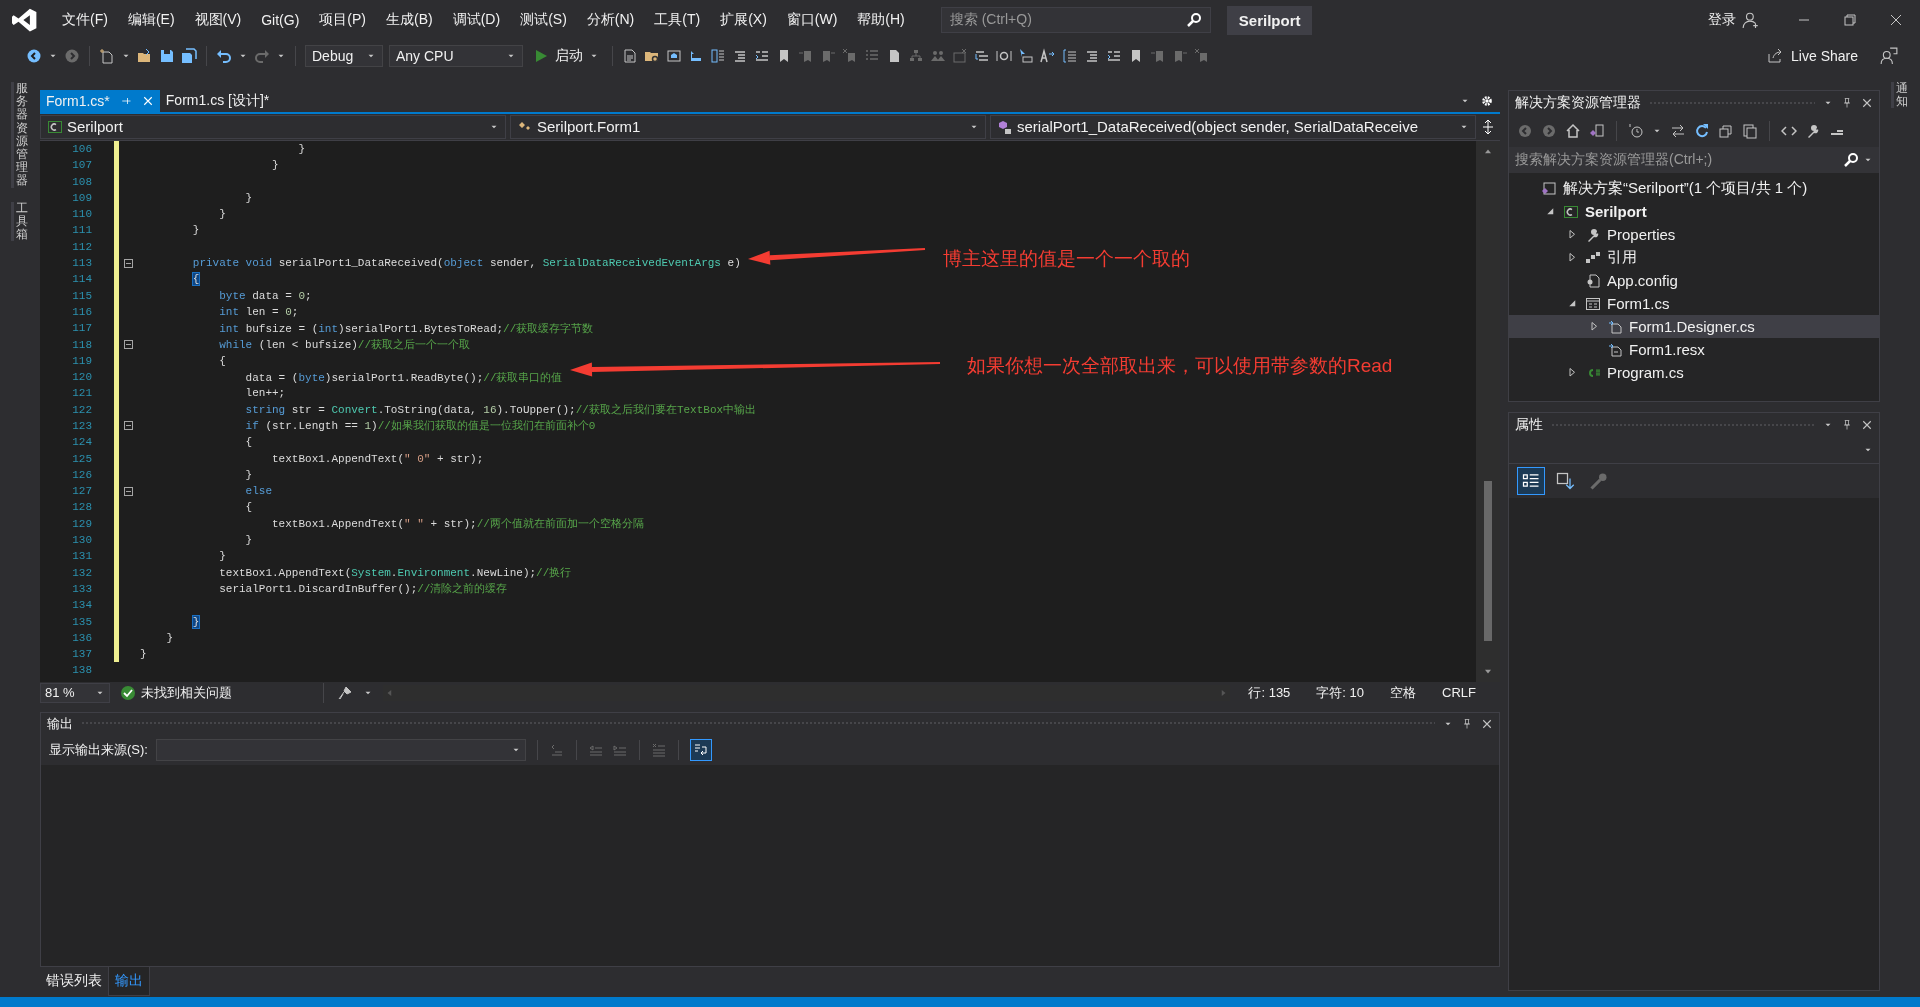  What do you see at coordinates (409, 20) in the screenshot?
I see `menu-item: 生成(B)` at bounding box center [409, 20].